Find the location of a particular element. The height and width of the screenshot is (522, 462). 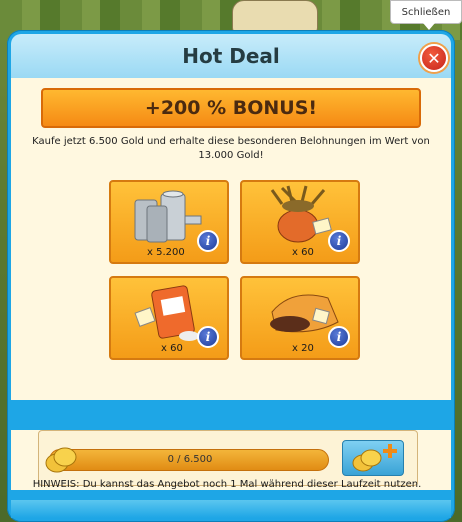

gold-coins-plus-icon is located at coordinates (374, 458).